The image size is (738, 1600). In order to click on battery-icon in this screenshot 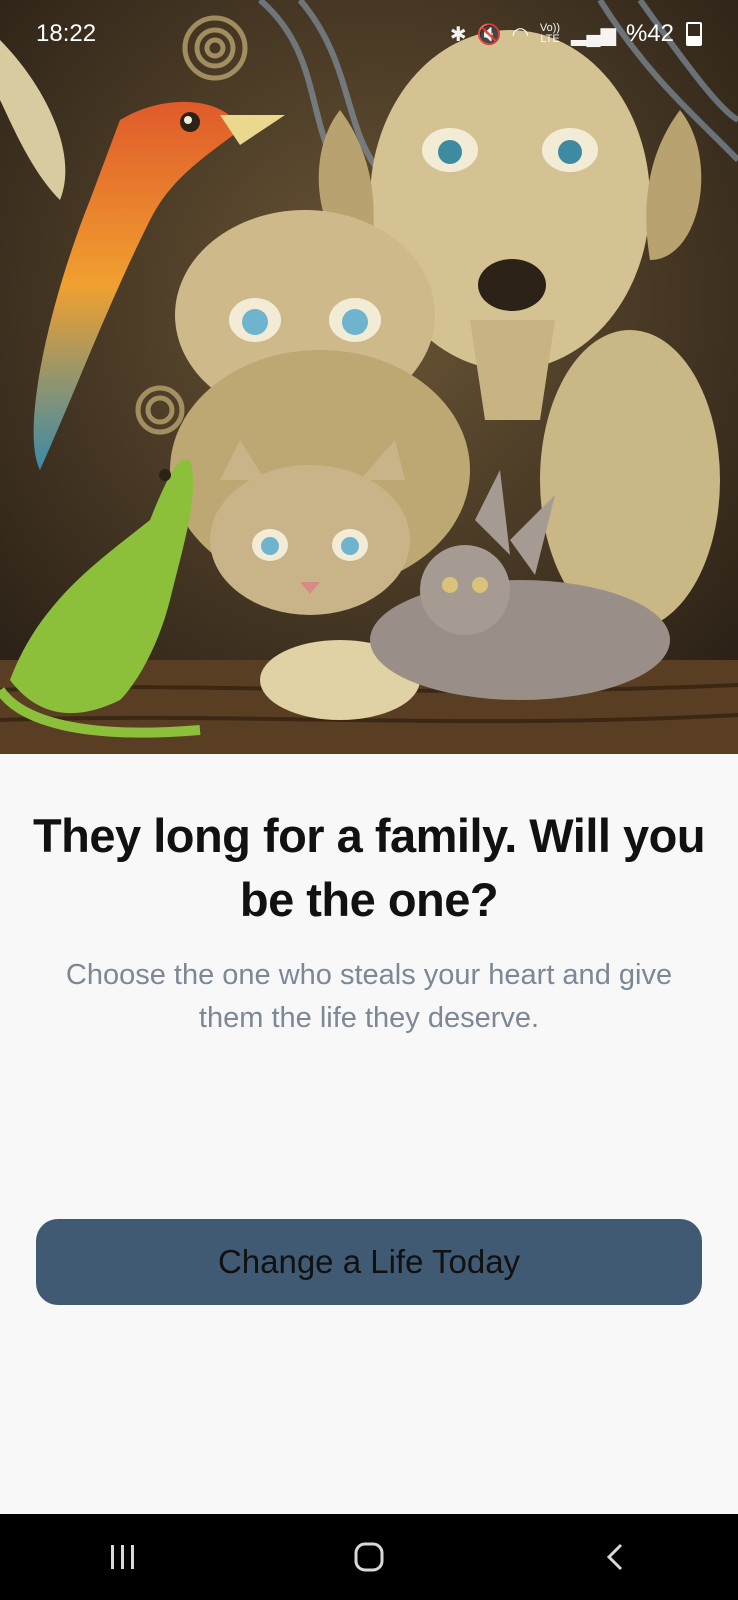, I will do `click(694, 34)`.